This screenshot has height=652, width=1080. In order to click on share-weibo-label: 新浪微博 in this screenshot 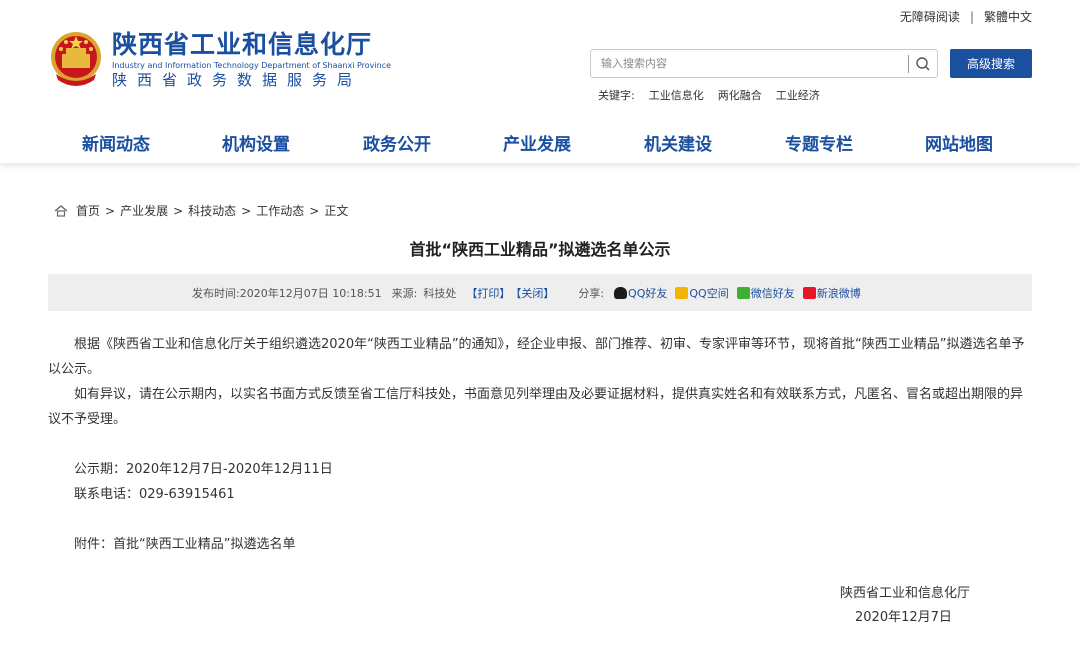, I will do `click(838, 293)`.